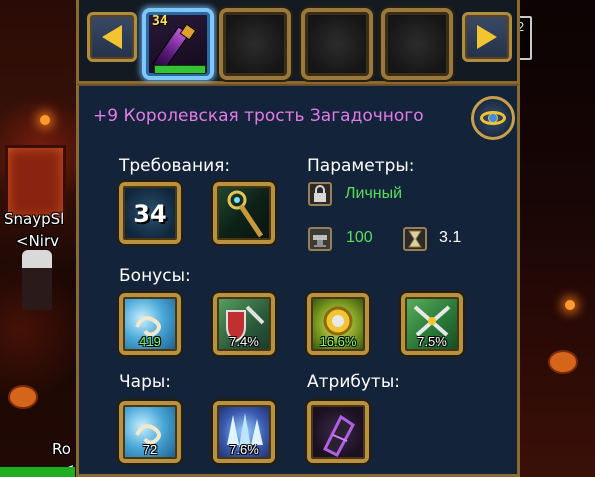 The image size is (595, 477). What do you see at coordinates (150, 432) in the screenshot?
I see `enchant-wind-swirl-icon: 72` at bounding box center [150, 432].